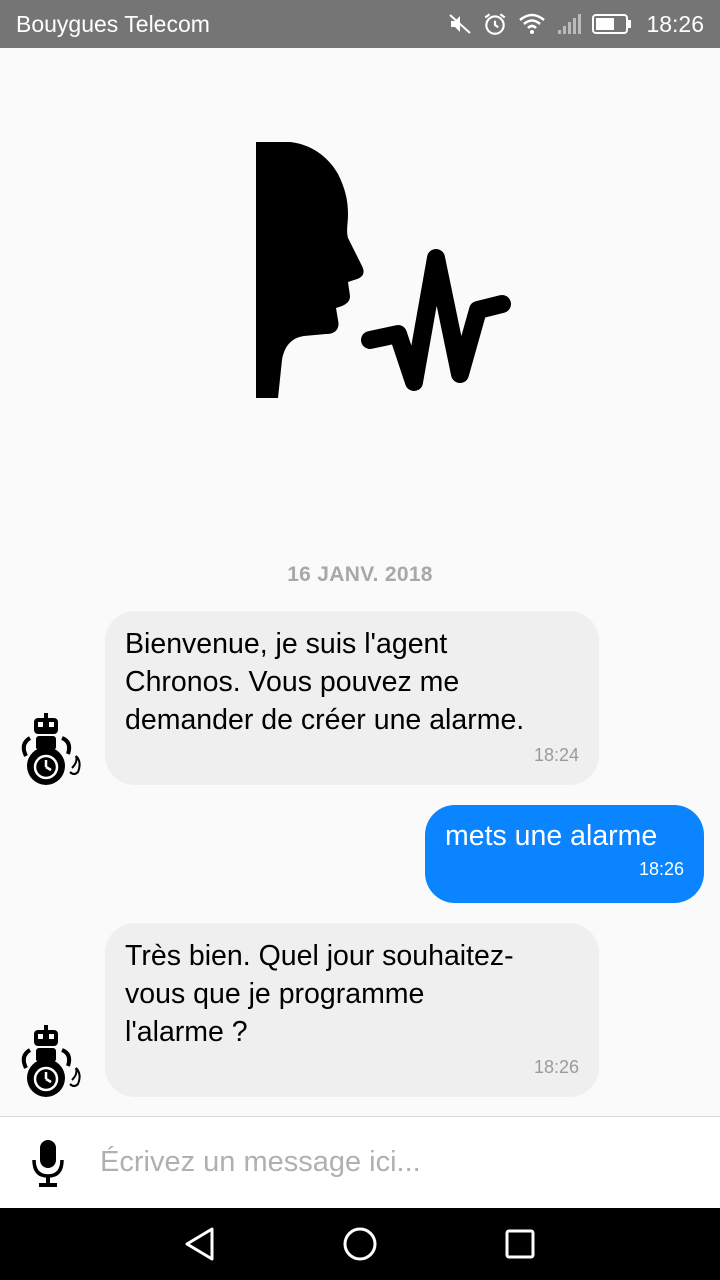 This screenshot has width=720, height=1280. I want to click on mute-icon, so click(460, 24).